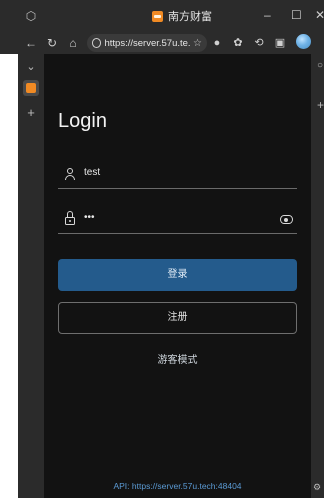 The width and height of the screenshot is (324, 498). What do you see at coordinates (9, 276) in the screenshot?
I see `left-edge` at bounding box center [9, 276].